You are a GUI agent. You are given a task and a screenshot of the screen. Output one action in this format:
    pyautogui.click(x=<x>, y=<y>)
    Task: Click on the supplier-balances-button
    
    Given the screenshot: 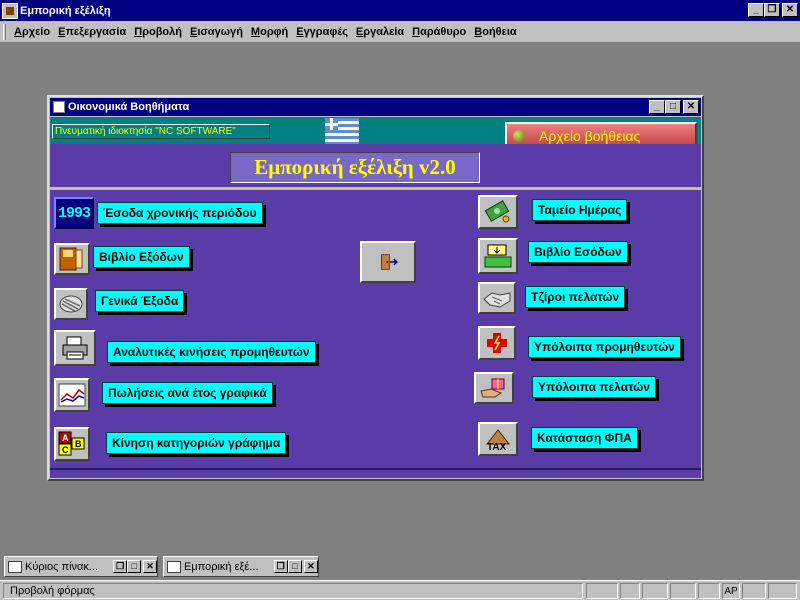 What is the action you would take?
    pyautogui.click(x=497, y=343)
    